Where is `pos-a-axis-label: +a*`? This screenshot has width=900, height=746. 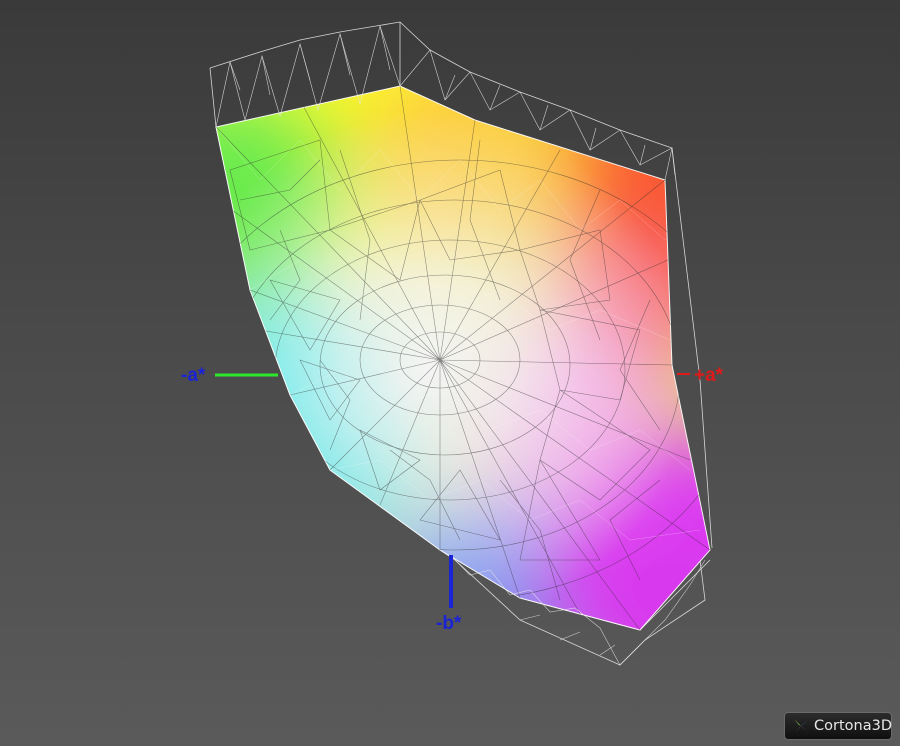 pos-a-axis-label: +a* is located at coordinates (709, 375).